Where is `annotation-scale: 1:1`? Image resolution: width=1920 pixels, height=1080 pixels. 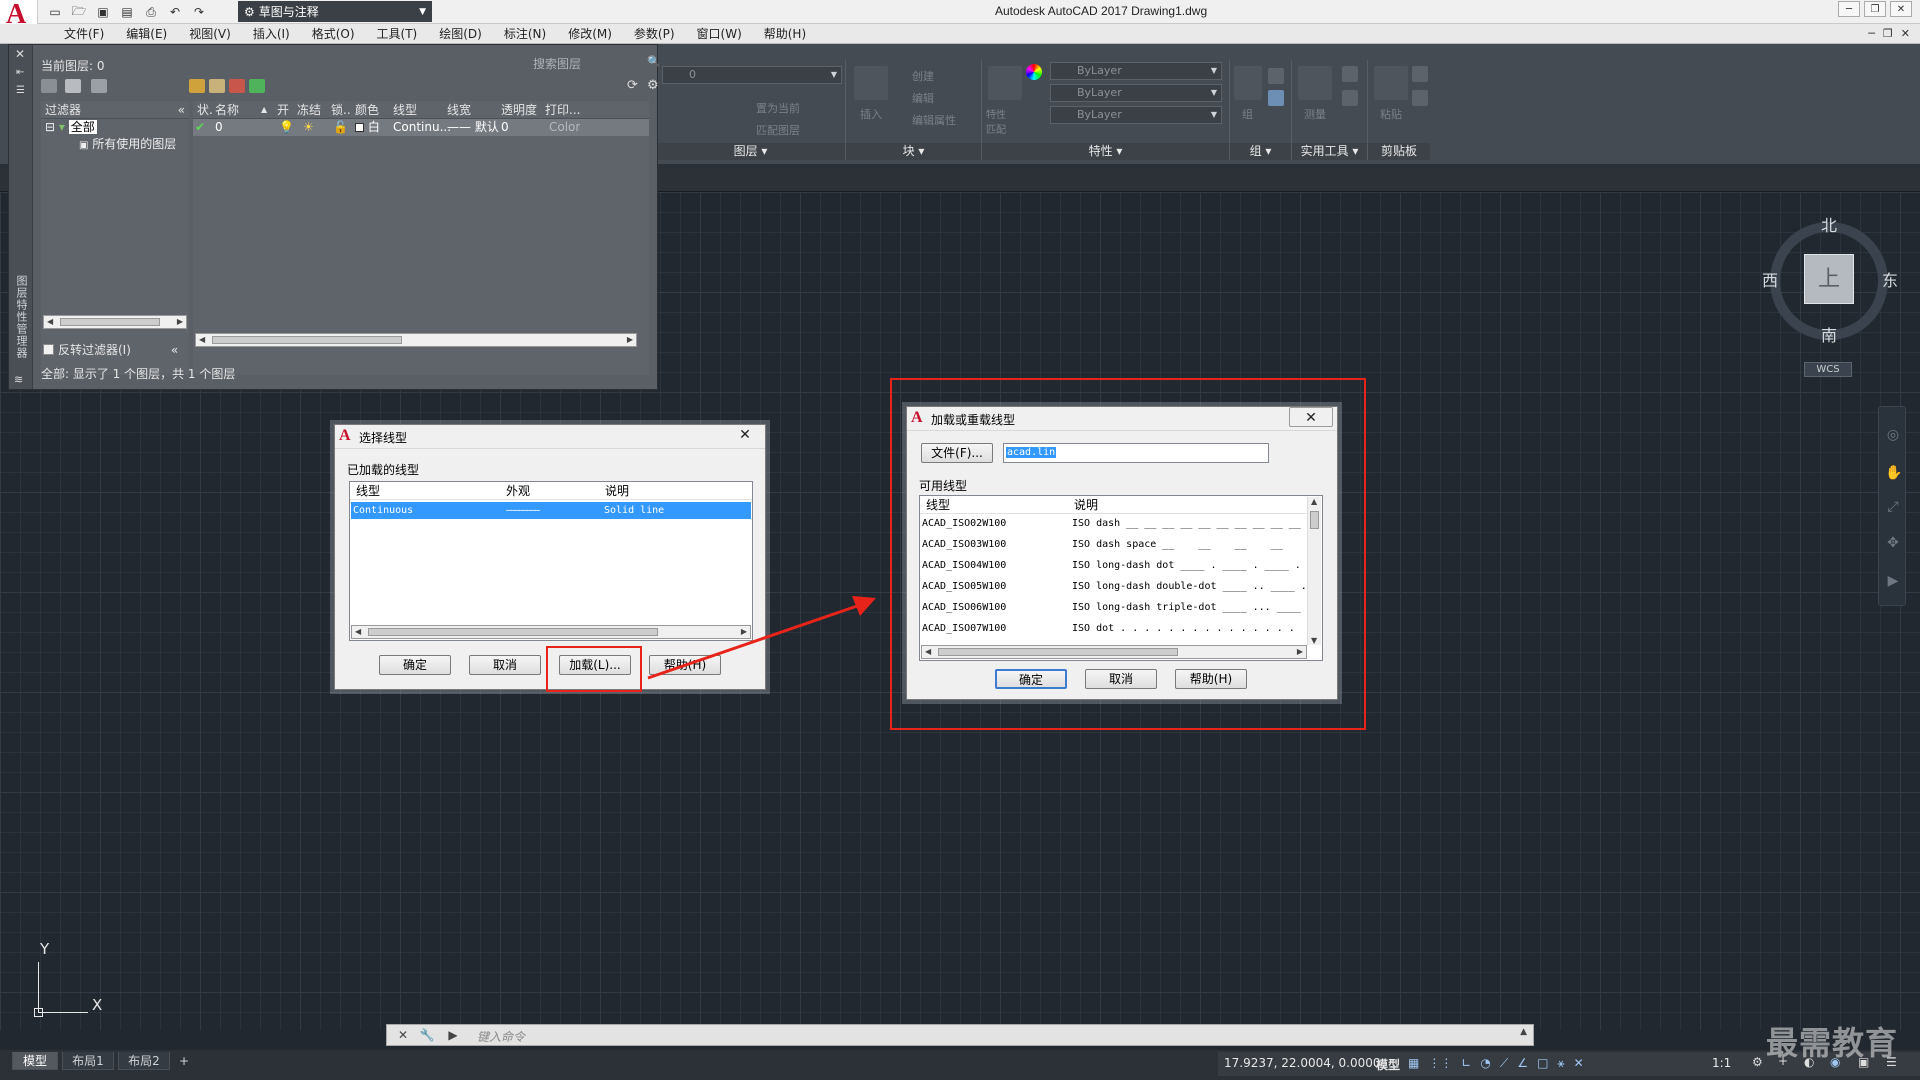
annotation-scale: 1:1 is located at coordinates (1721, 1063).